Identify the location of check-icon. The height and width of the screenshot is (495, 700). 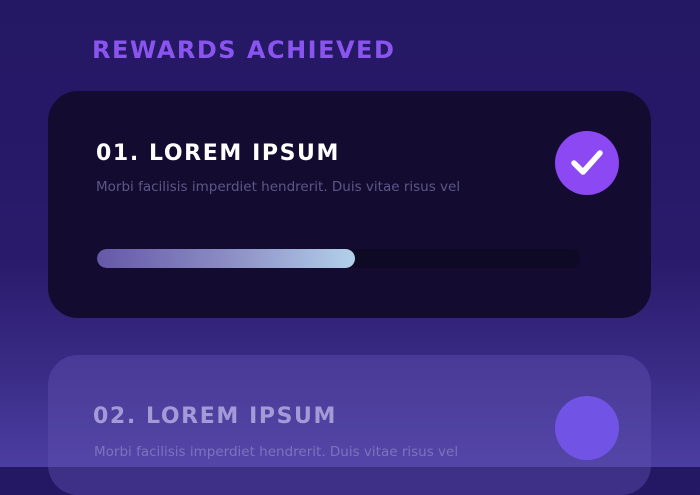
(587, 162).